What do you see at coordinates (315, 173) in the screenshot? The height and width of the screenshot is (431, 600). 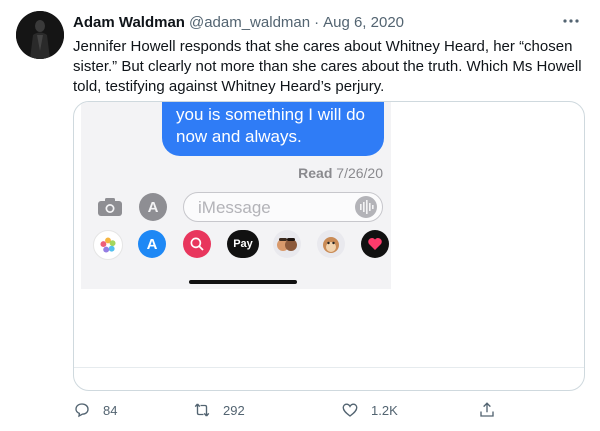 I see `read-label: Read` at bounding box center [315, 173].